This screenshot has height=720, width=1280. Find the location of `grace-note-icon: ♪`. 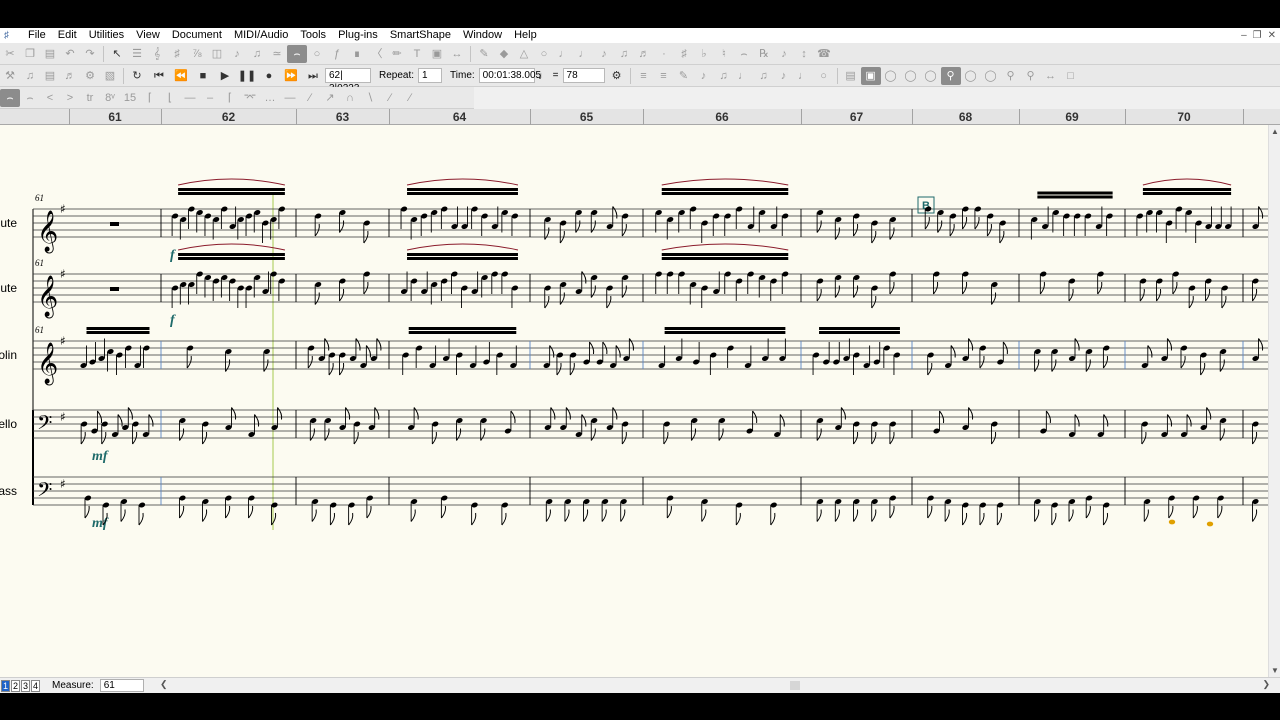

grace-note-icon: ♪ is located at coordinates (784, 54).